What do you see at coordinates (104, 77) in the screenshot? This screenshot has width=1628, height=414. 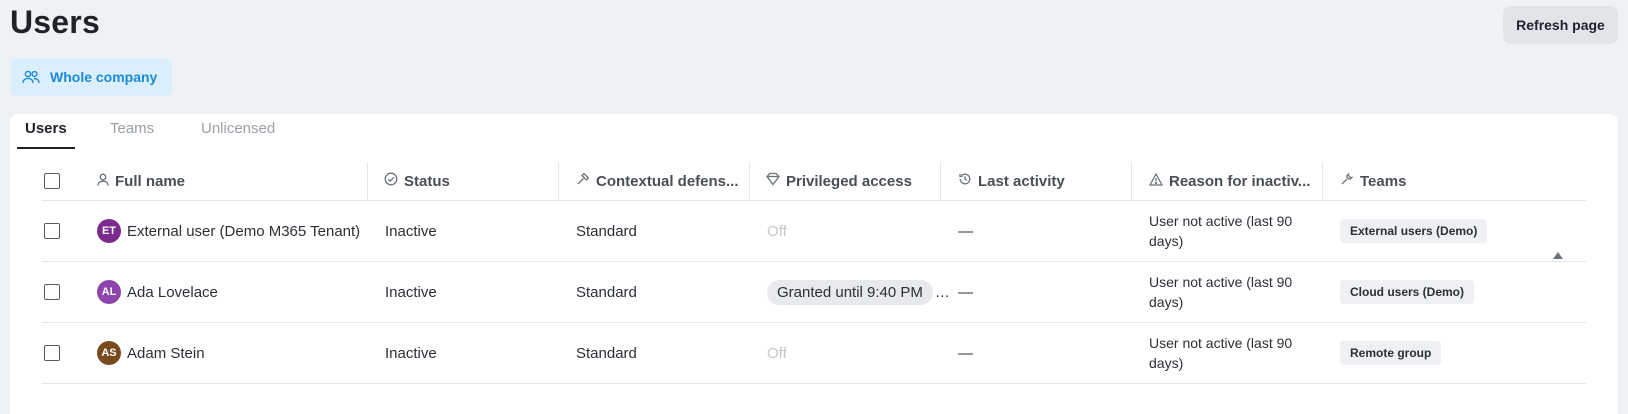 I see `scope-label: Whole company` at bounding box center [104, 77].